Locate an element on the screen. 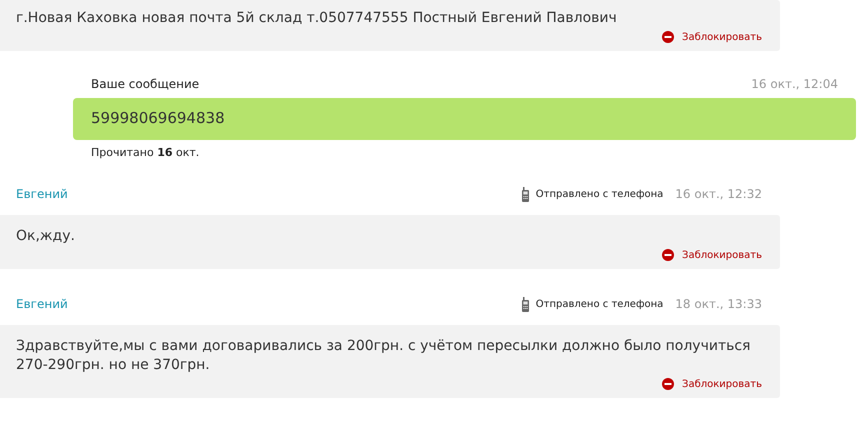  message-text: Здравствуйте,мы с вами договаривались за 200грн. с учётом пересылки должно было получиться 270-290грн. но не 370грн. is located at coordinates (384, 356).